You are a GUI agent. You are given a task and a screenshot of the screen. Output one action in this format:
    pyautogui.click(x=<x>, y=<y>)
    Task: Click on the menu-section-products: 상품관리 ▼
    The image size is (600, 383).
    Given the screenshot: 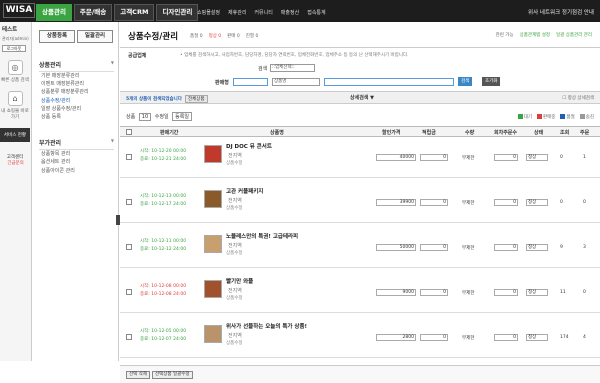 What is the action you would take?
    pyautogui.click(x=76, y=66)
    